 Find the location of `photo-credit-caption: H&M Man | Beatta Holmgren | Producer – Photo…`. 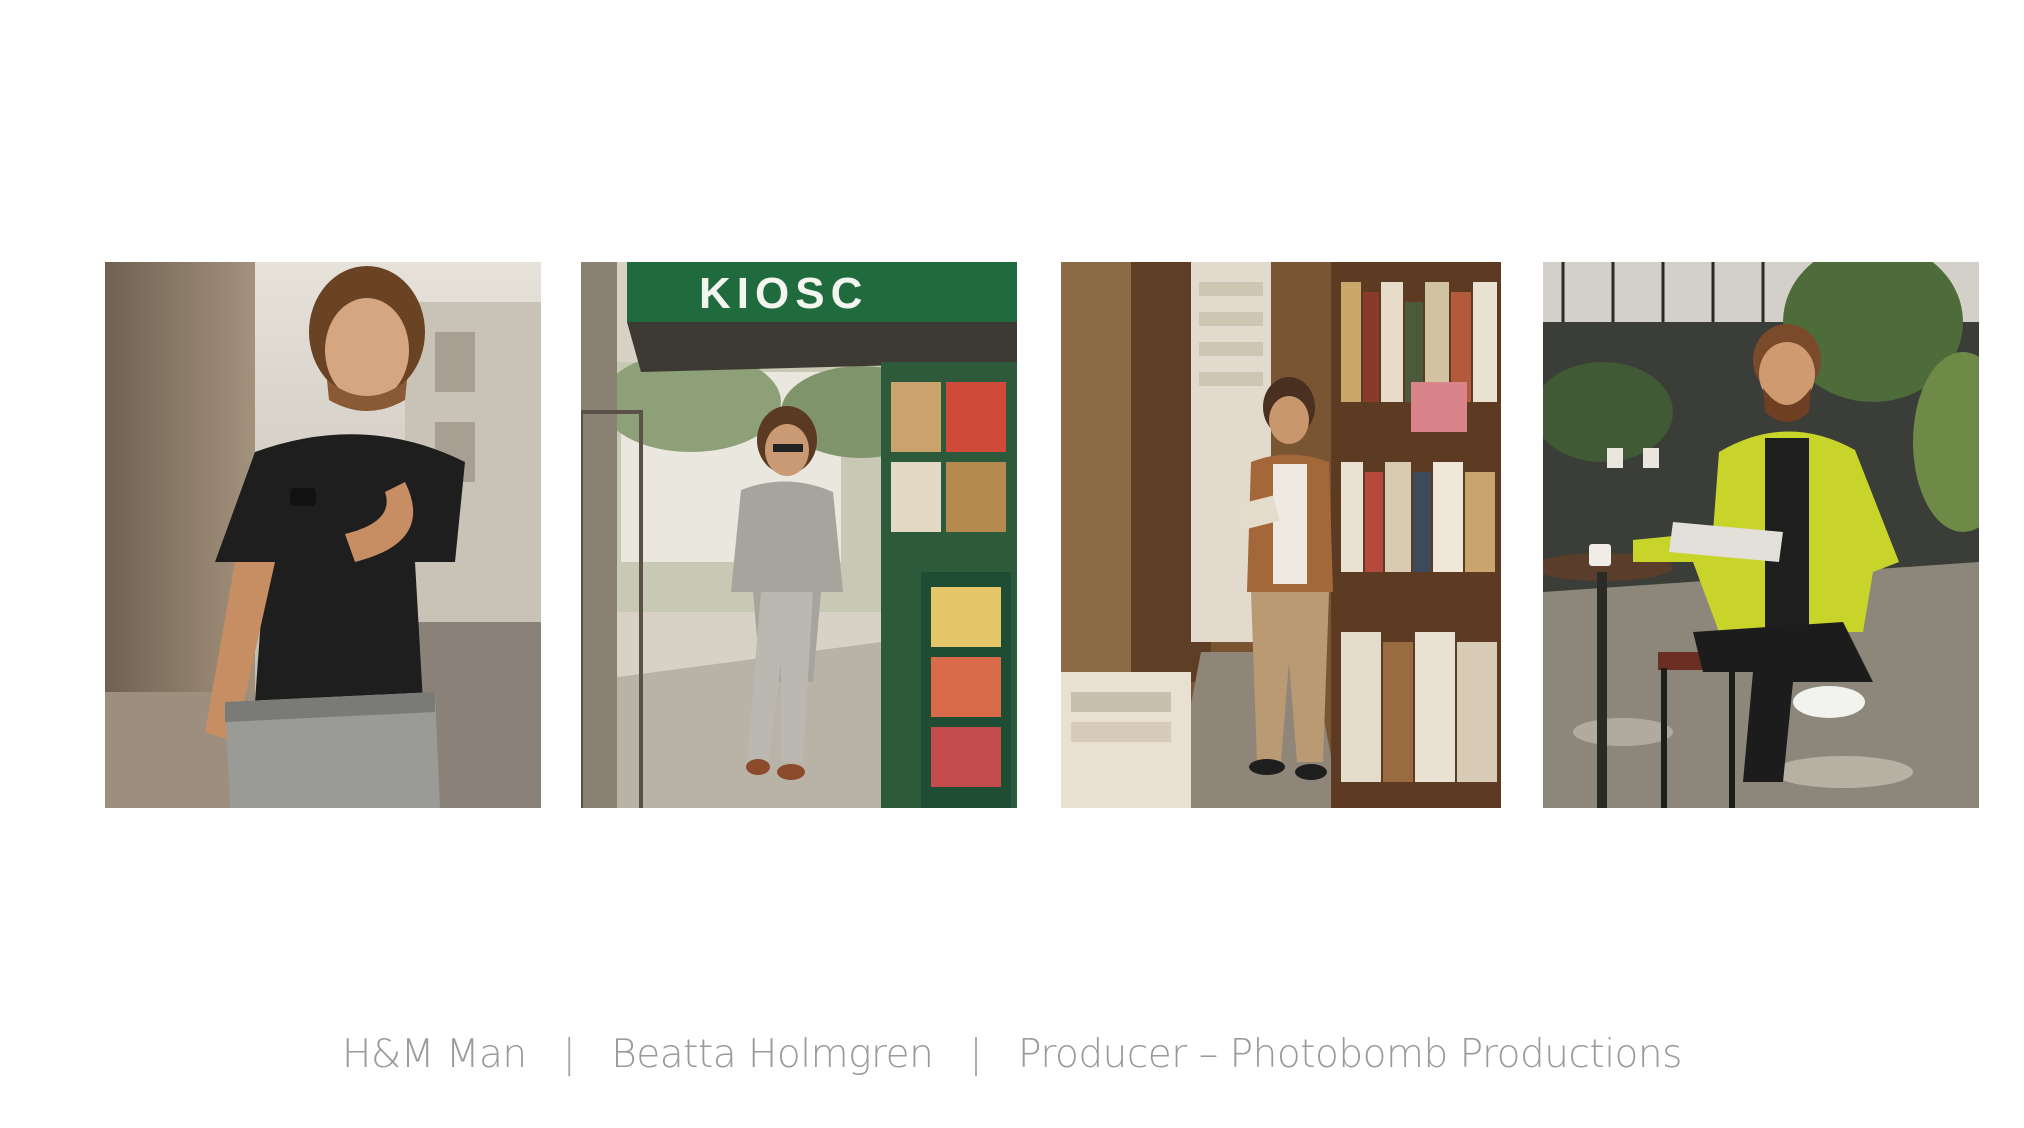

photo-credit-caption: H&M Man | Beatta Holmgren | Producer – Photo… is located at coordinates (1012, 1055).